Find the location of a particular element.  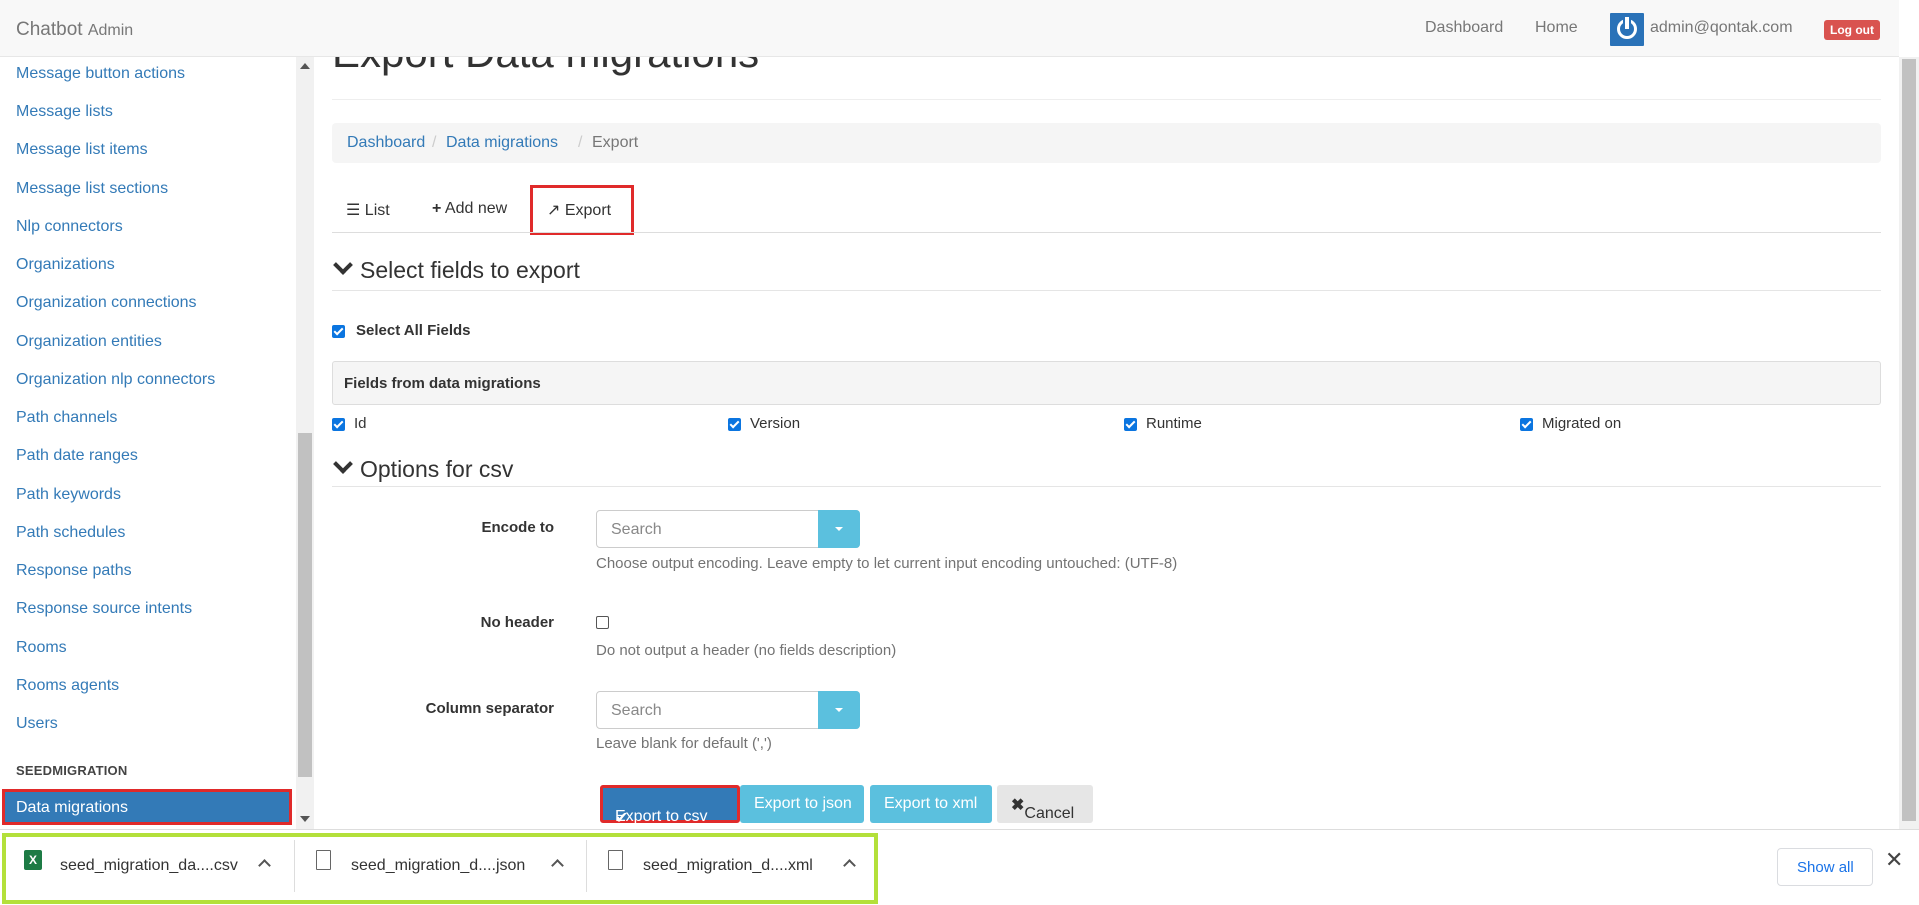

sidebar-item-path-schedules: Path schedules is located at coordinates (70, 533).